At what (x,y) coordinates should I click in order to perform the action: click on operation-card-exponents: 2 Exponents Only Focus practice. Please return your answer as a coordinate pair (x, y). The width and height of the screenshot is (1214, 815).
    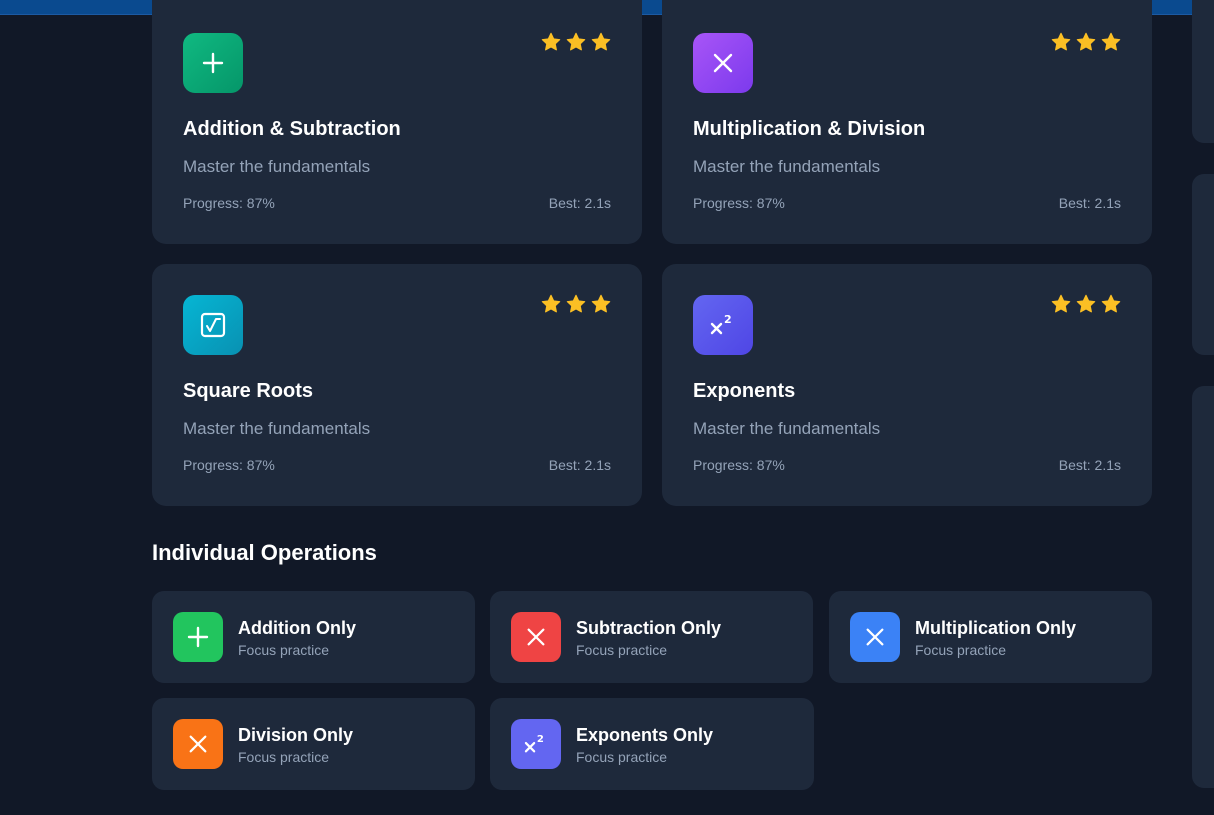
    Looking at the image, I should click on (652, 744).